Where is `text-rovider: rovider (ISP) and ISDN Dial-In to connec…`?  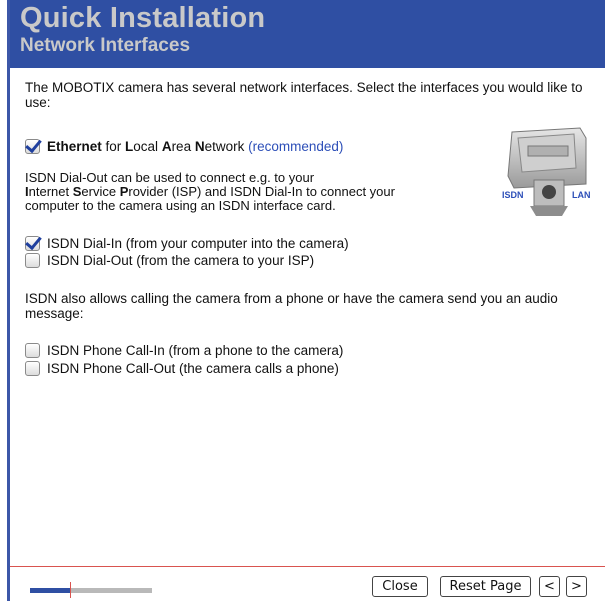 text-rovider: rovider (ISP) and ISDN Dial-In to connec… is located at coordinates (261, 191).